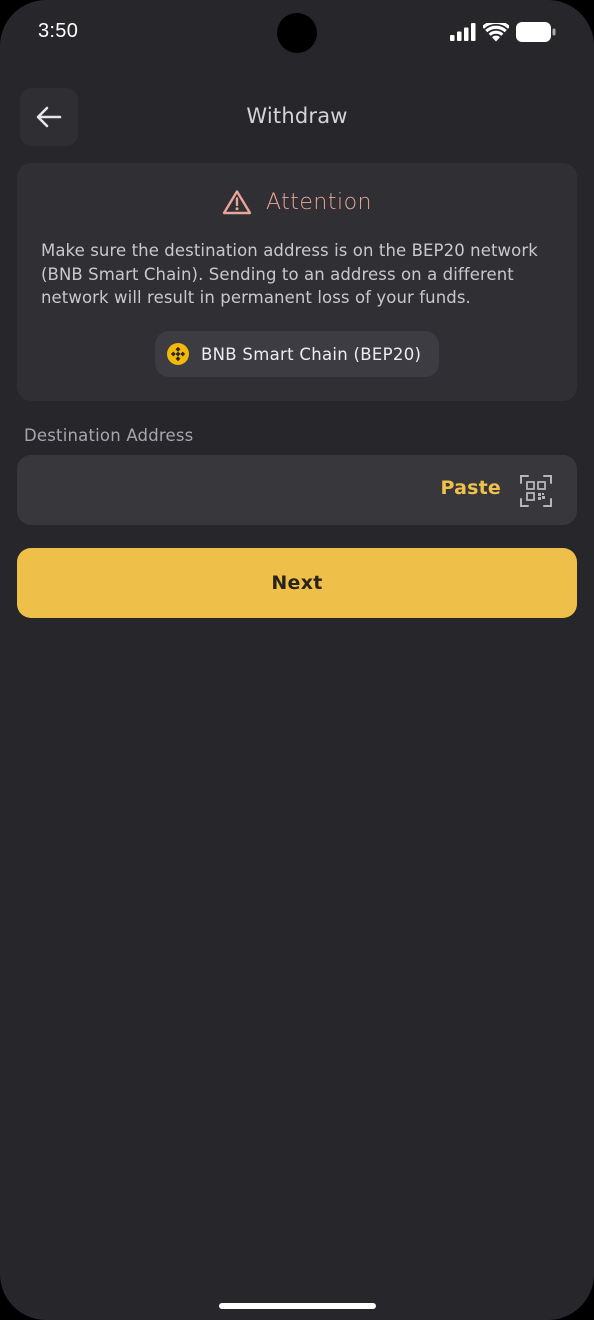 The height and width of the screenshot is (1320, 594). I want to click on header: Withdraw, so click(297, 117).